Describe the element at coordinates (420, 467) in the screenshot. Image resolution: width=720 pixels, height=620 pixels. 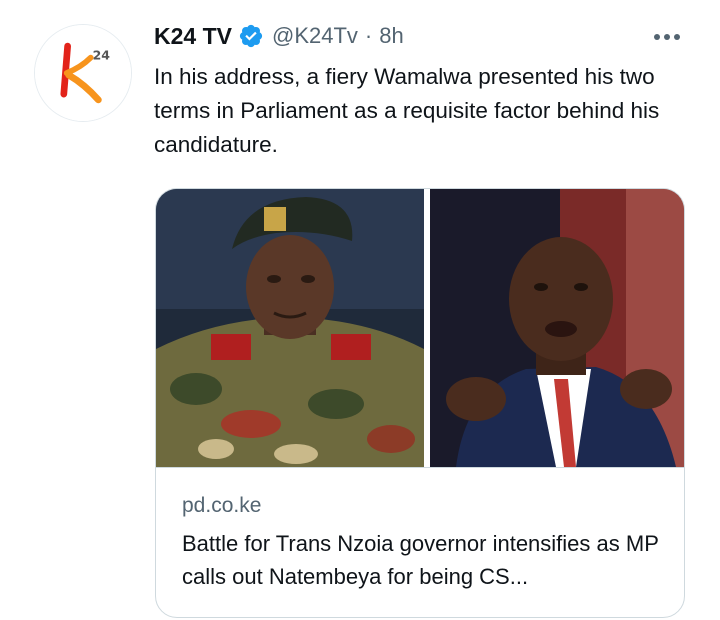
I see `card-divider` at that location.